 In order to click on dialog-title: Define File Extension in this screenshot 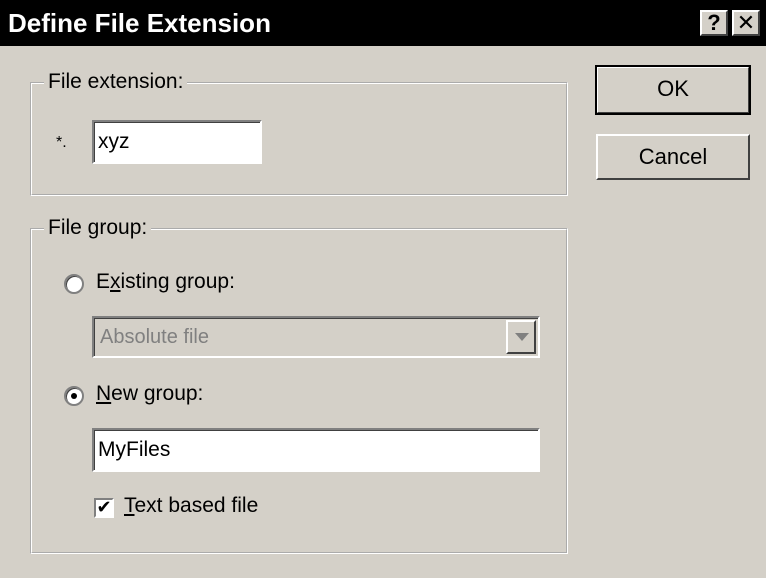, I will do `click(139, 23)`.